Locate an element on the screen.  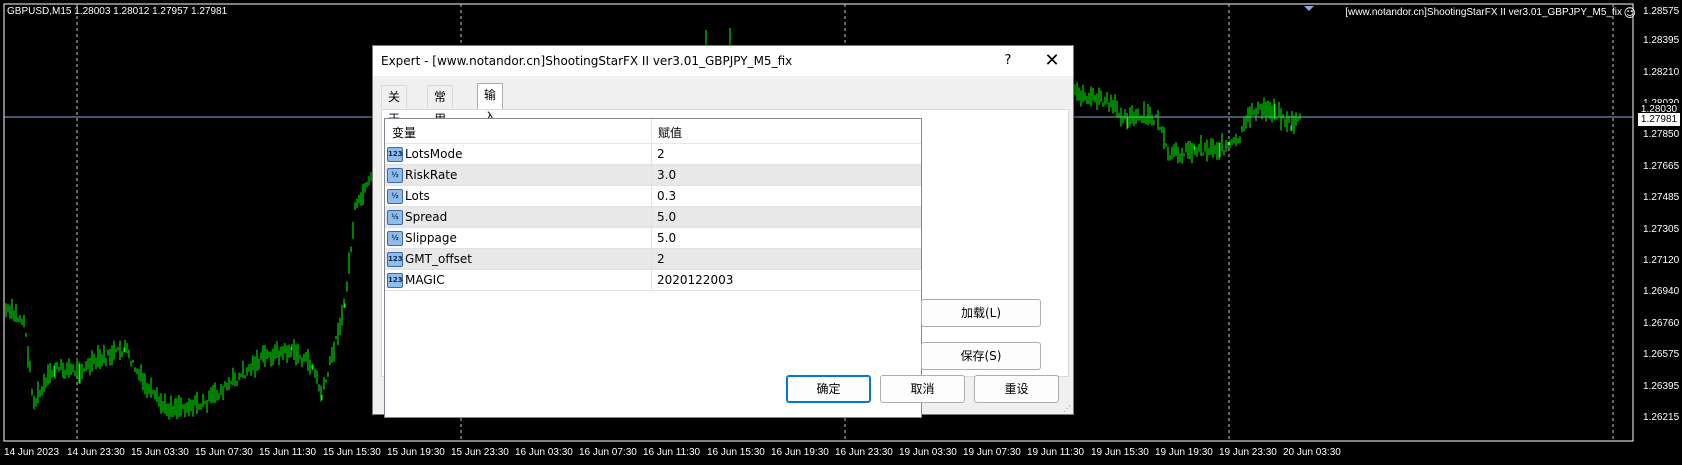
param-row-gmt_offset: 123 GMT_offset 2 is located at coordinates (653, 259).